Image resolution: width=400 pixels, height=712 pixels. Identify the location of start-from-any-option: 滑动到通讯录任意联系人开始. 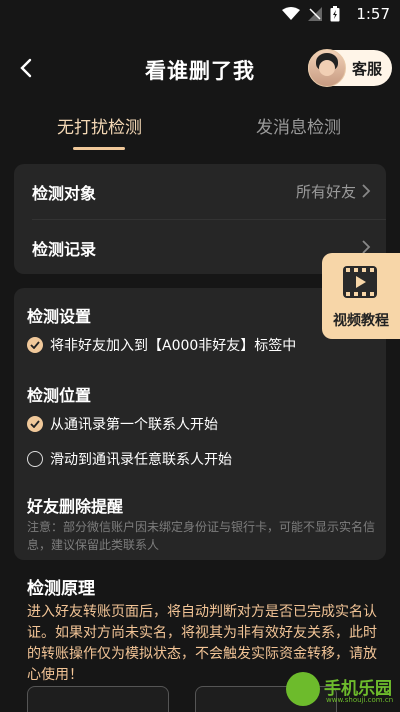
(129, 459).